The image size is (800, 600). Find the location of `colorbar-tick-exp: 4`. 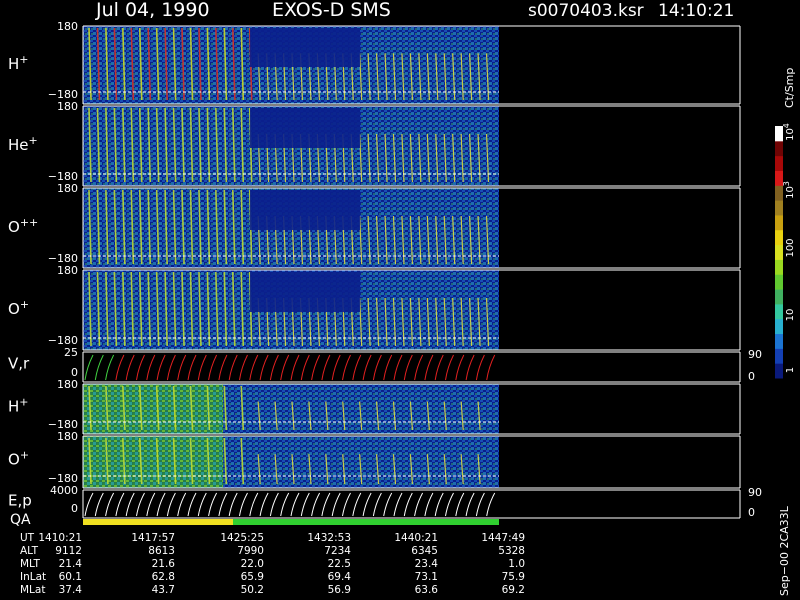

colorbar-tick-exp: 4 is located at coordinates (786, 125).